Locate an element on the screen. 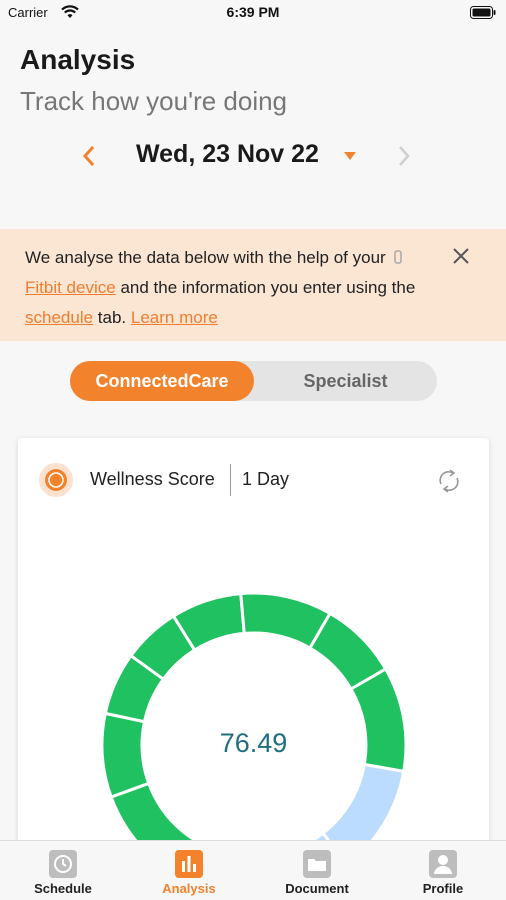 The height and width of the screenshot is (900, 506). fitbit-device-link: Fitbit device is located at coordinates (70, 287).